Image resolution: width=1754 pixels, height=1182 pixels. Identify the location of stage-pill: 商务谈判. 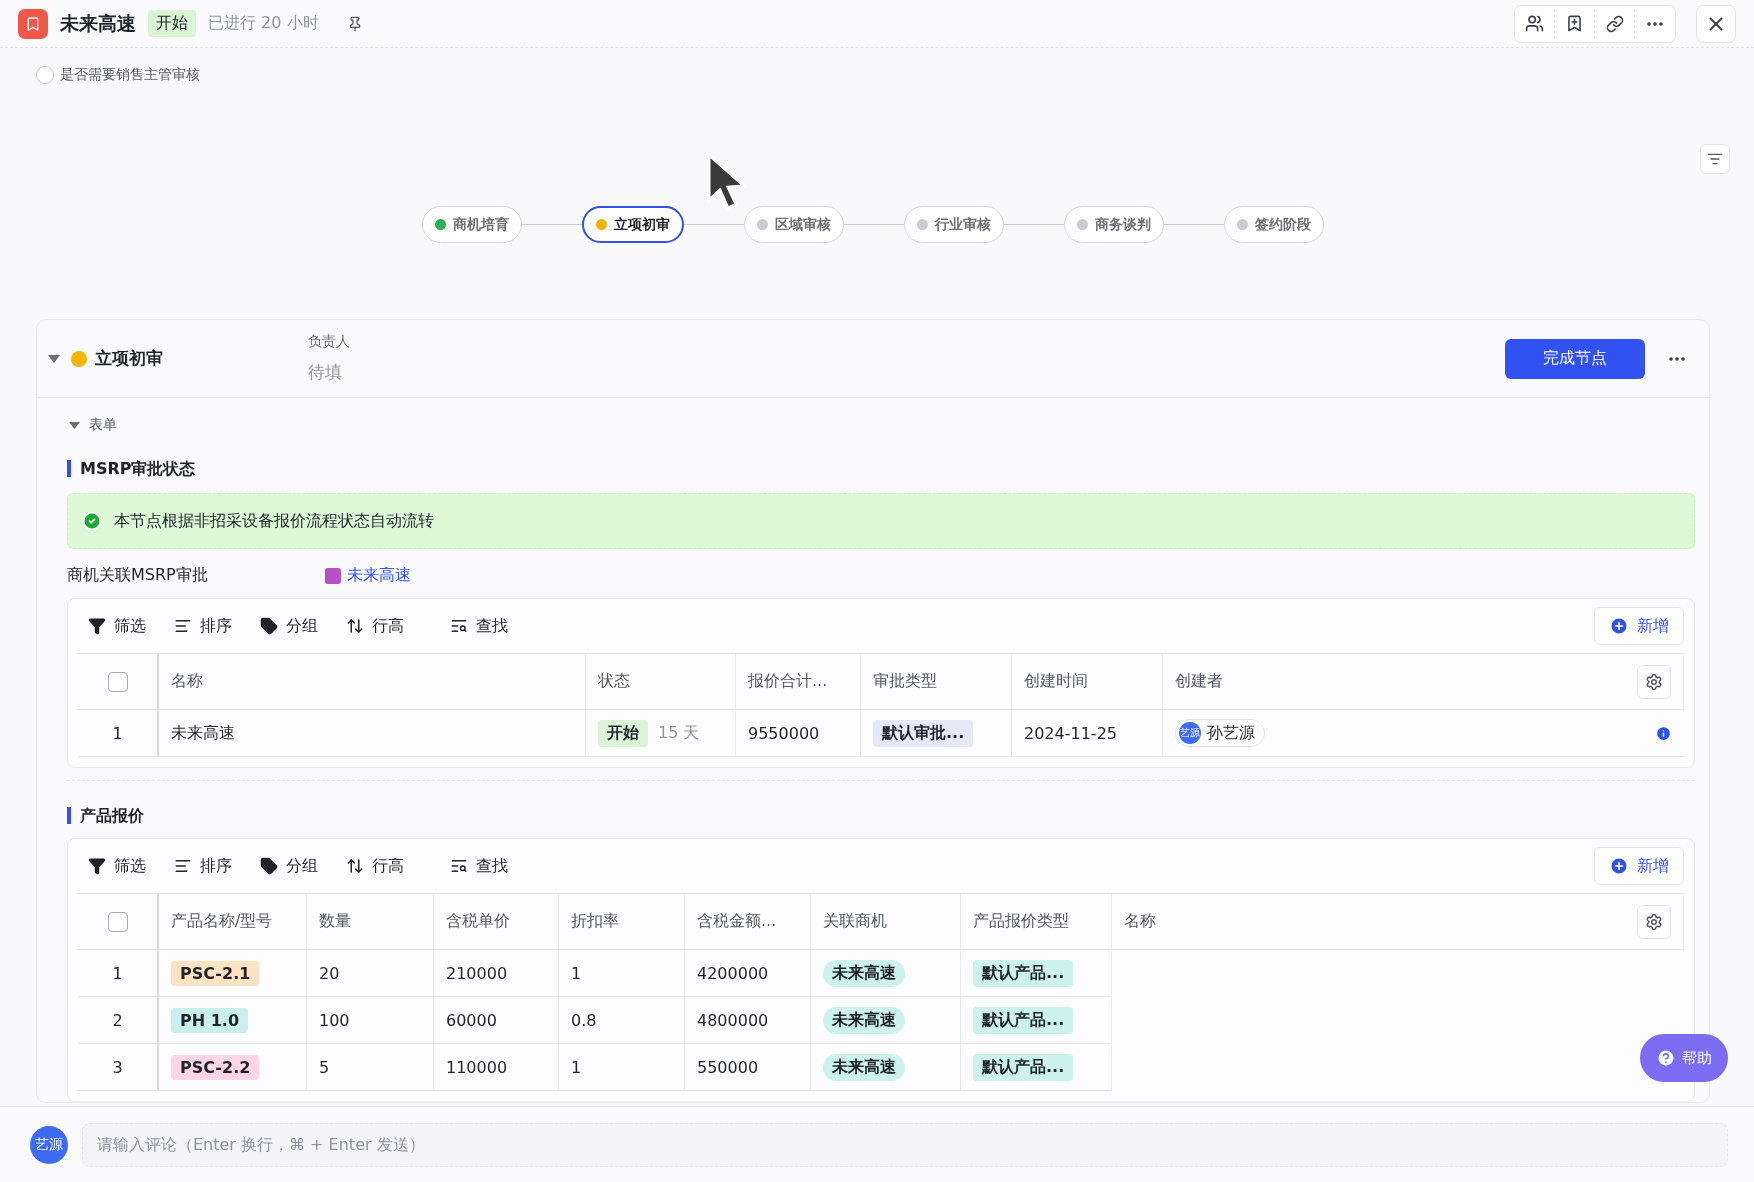
(1114, 224).